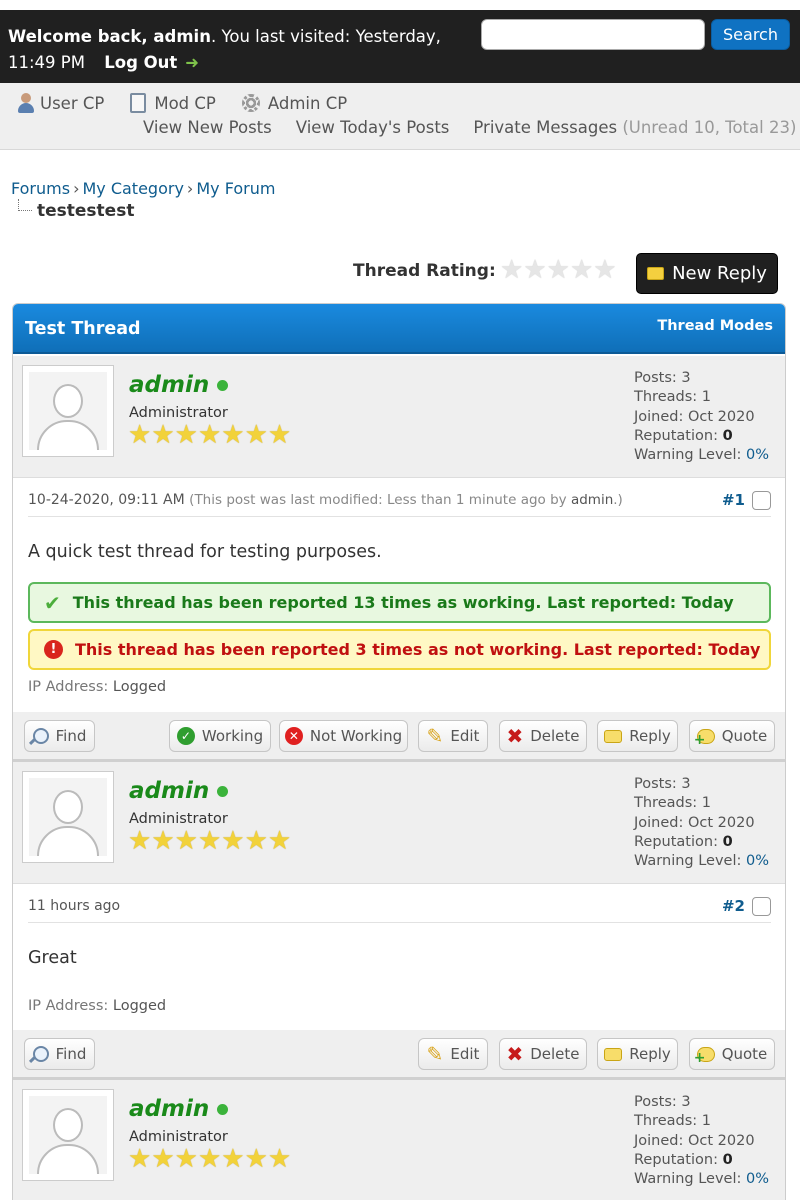  Describe the element at coordinates (250, 103) in the screenshot. I see `gear-icon` at that location.